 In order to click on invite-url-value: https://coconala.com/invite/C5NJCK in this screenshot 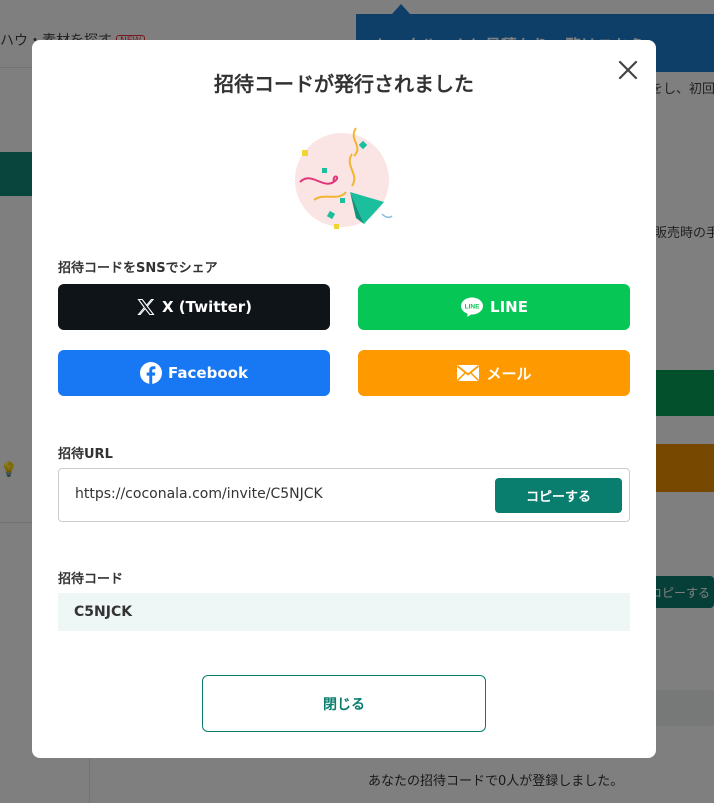, I will do `click(199, 494)`.